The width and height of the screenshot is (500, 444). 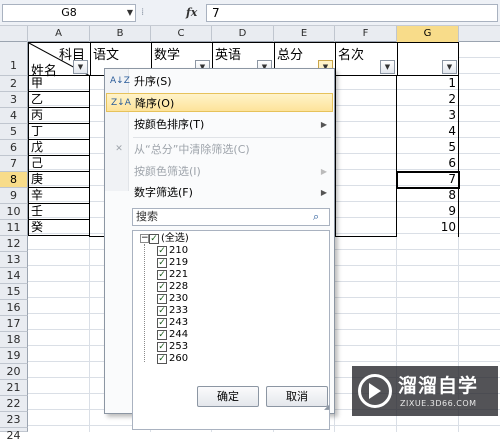 What do you see at coordinates (428, 59) in the screenshot?
I see `header-cell-g: ▼` at bounding box center [428, 59].